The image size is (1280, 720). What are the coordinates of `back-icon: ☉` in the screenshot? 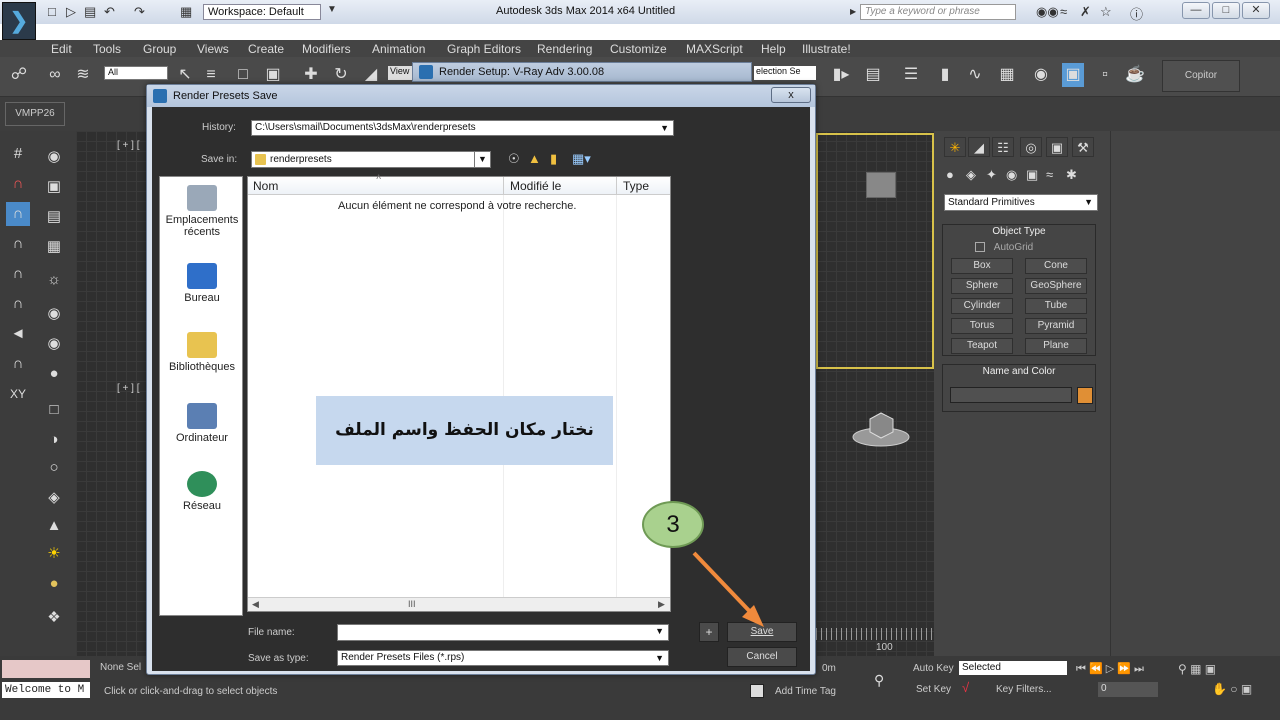 It's located at (514, 159).